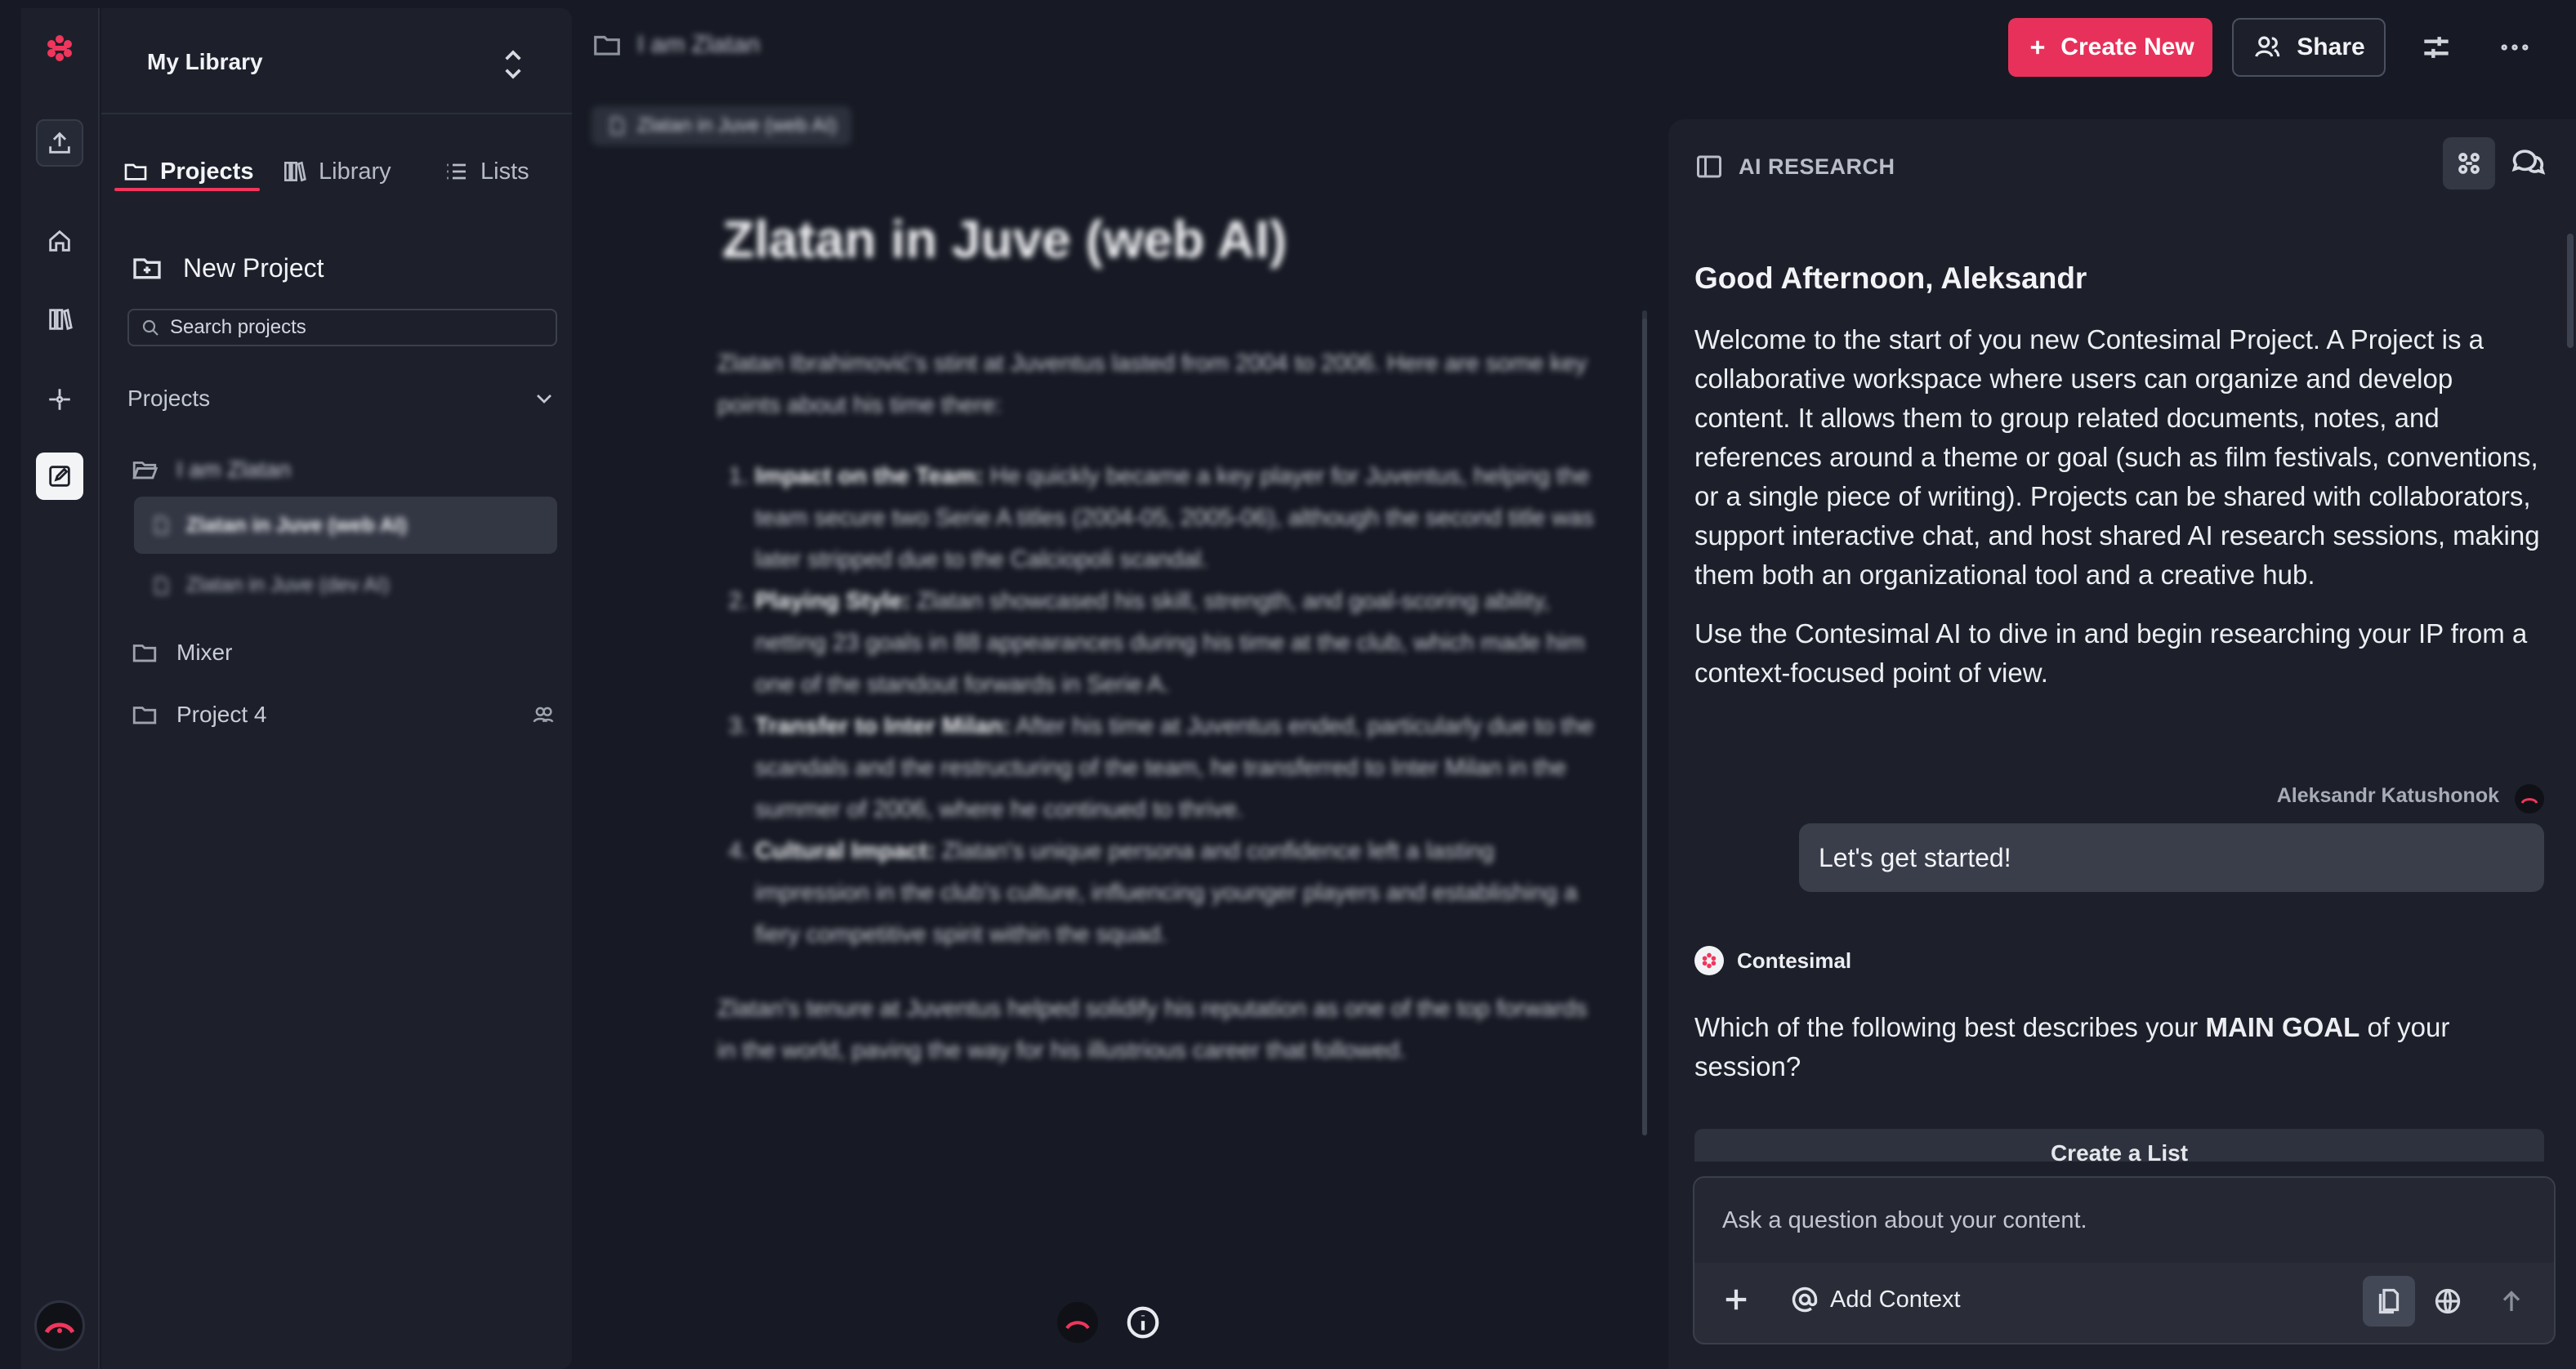  I want to click on message-author: Aleksandr Katushonok, so click(2388, 795).